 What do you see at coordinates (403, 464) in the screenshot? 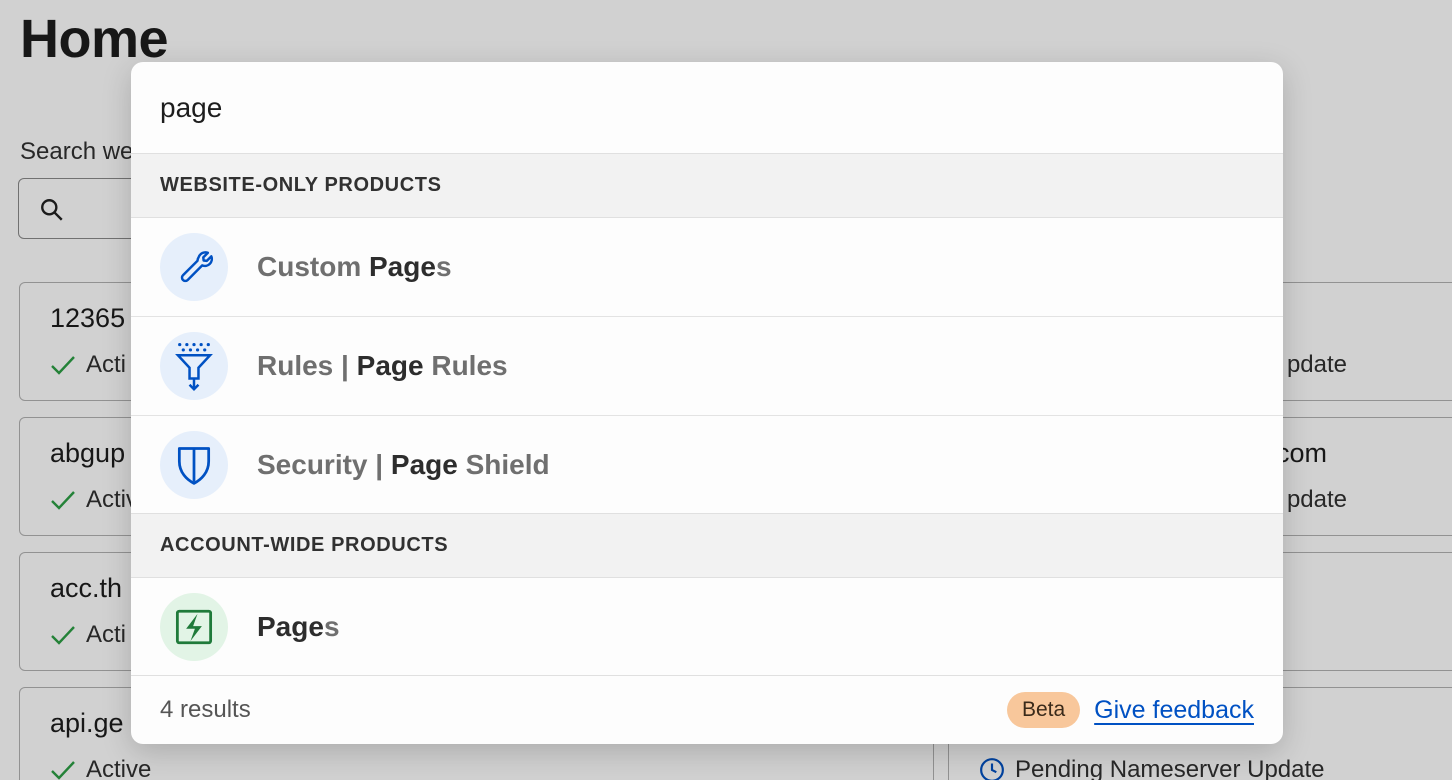
I see `result-label: Security | Page Shield` at bounding box center [403, 464].